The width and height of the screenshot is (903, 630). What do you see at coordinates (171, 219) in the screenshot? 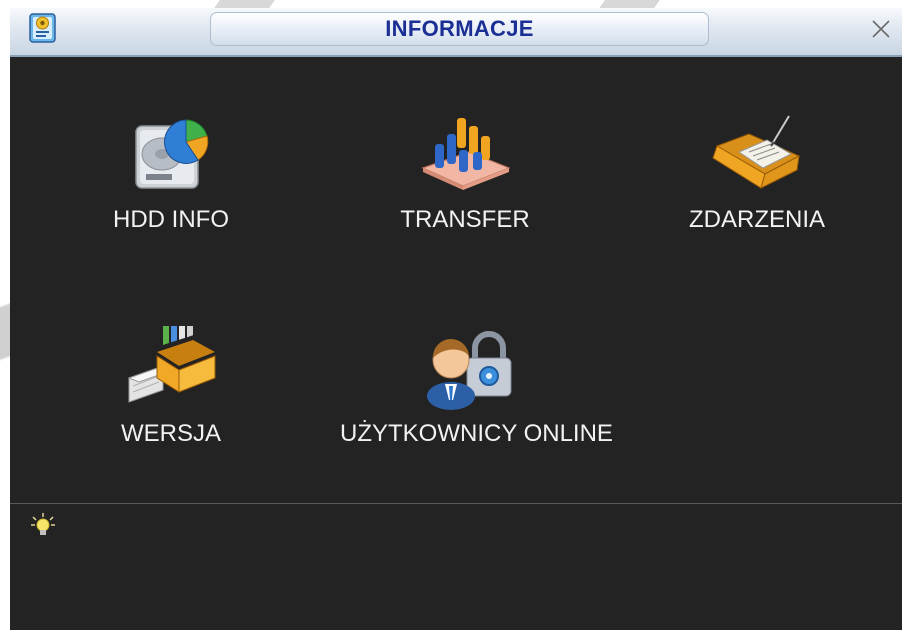
I see `menu-item-label: HDD INFO` at bounding box center [171, 219].